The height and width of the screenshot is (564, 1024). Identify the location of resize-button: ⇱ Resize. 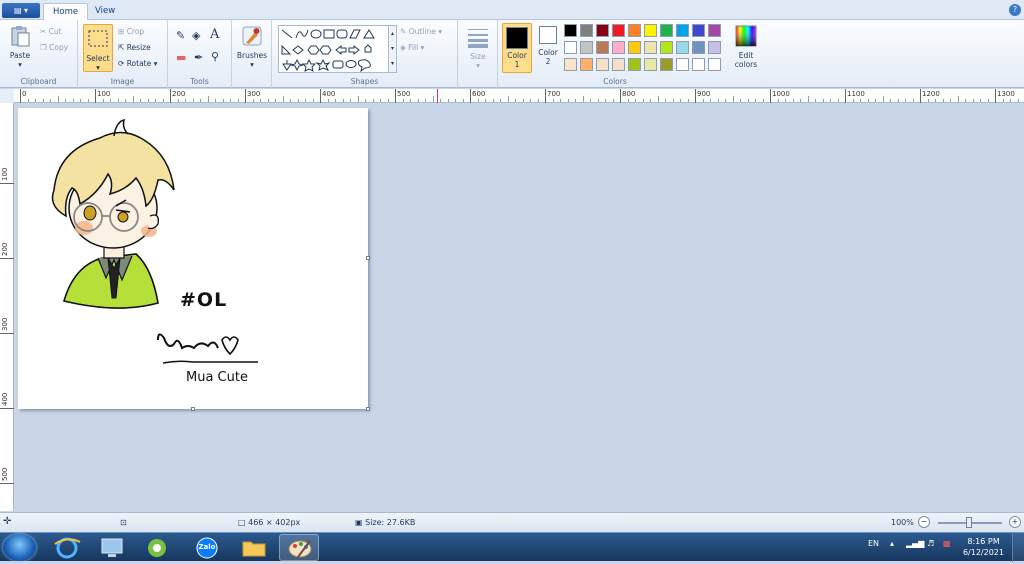
(134, 47).